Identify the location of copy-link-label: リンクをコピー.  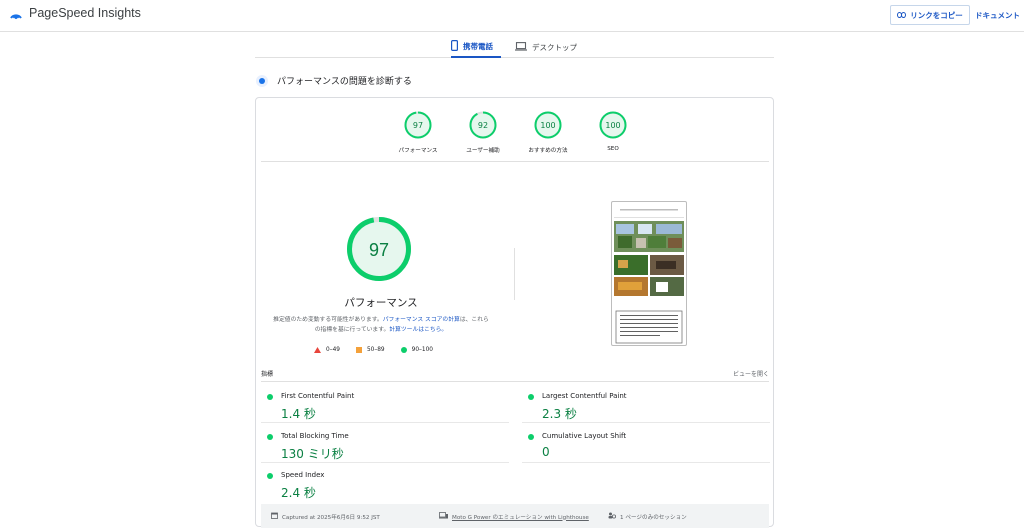
(936, 15).